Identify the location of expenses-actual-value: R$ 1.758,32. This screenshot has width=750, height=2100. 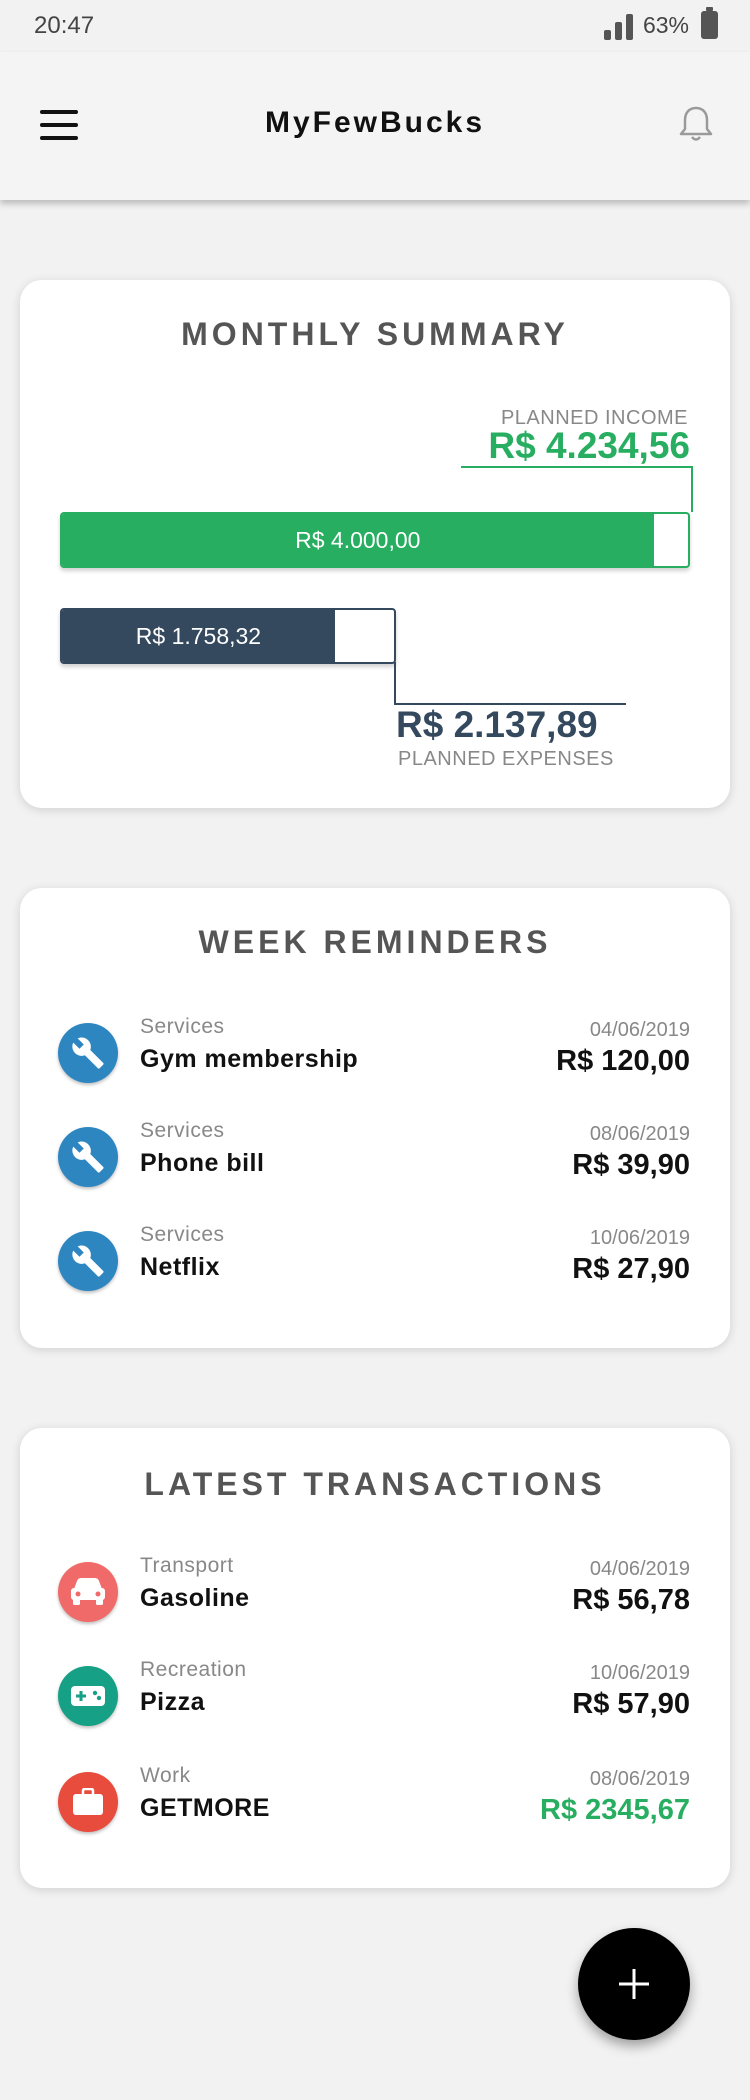
(198, 635).